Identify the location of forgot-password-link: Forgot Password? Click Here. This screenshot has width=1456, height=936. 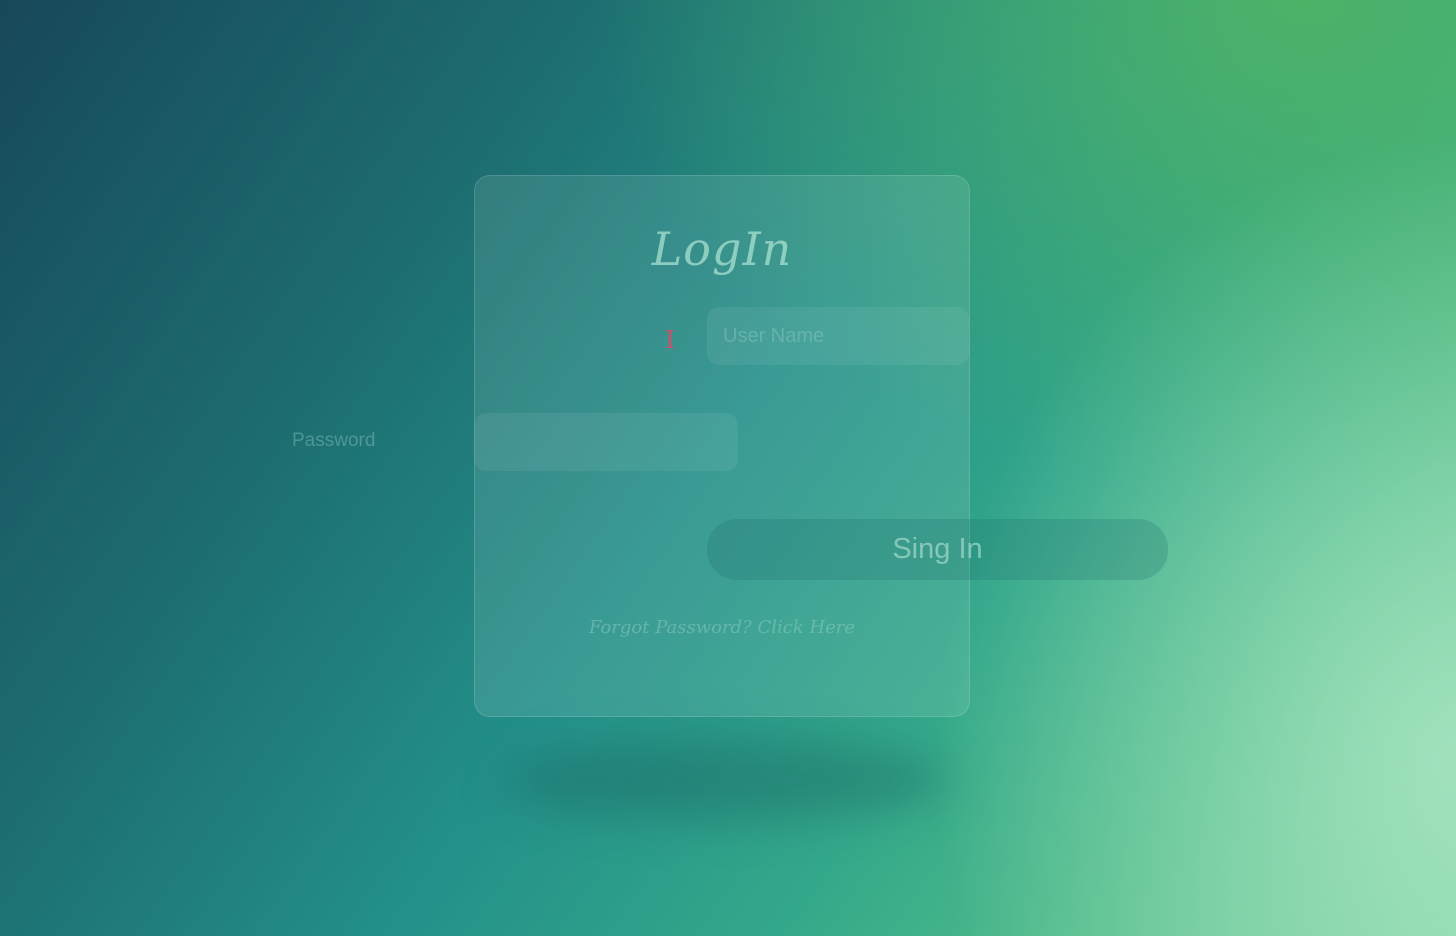
(722, 627).